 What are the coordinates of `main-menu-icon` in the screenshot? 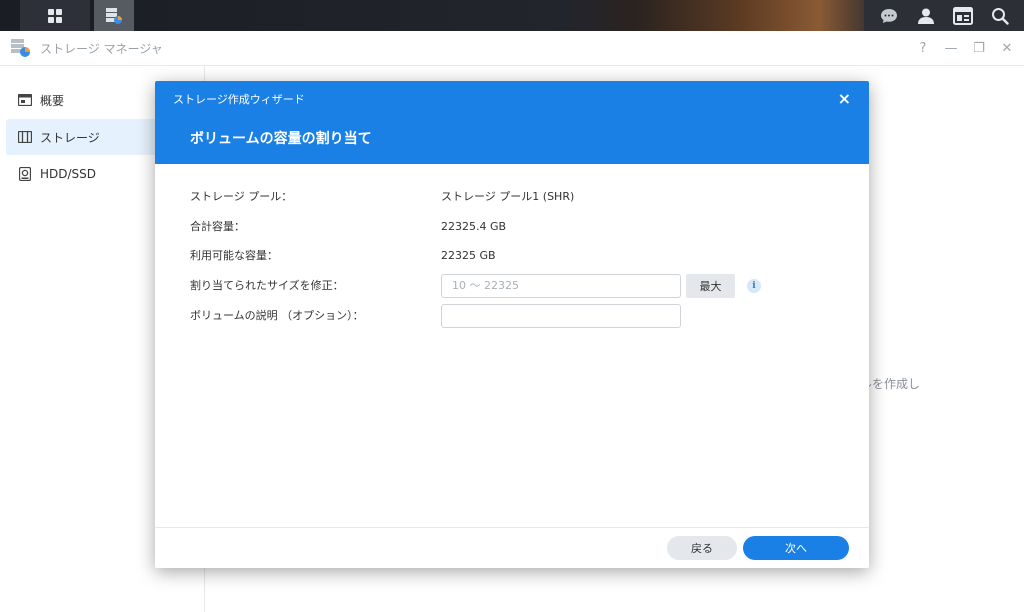 It's located at (55, 15).